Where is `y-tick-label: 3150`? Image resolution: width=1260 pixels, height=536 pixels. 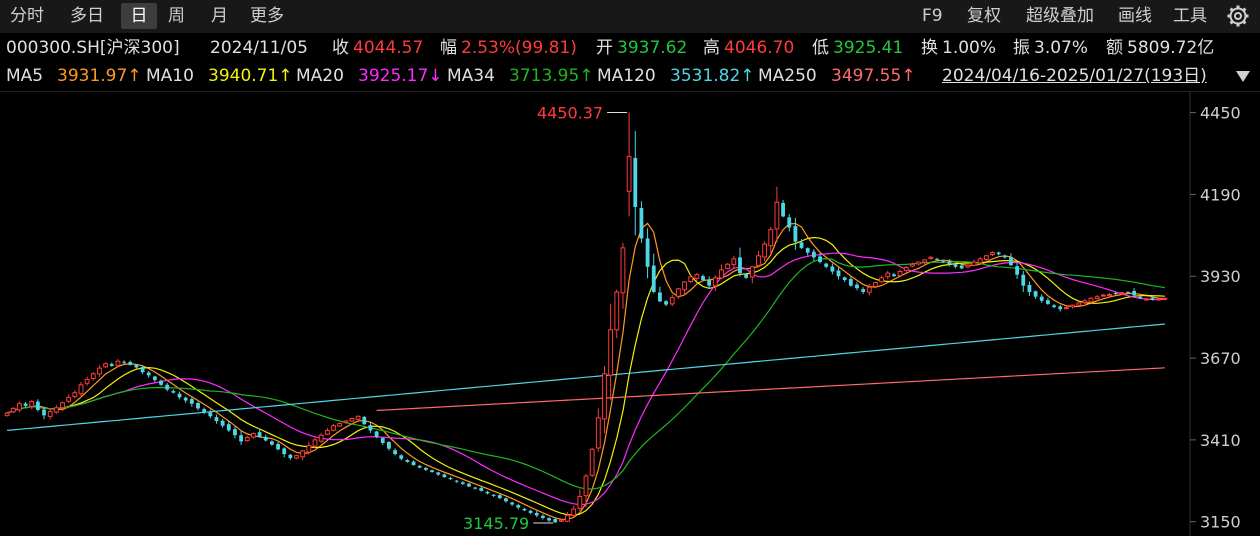
y-tick-label: 3150 is located at coordinates (1220, 522).